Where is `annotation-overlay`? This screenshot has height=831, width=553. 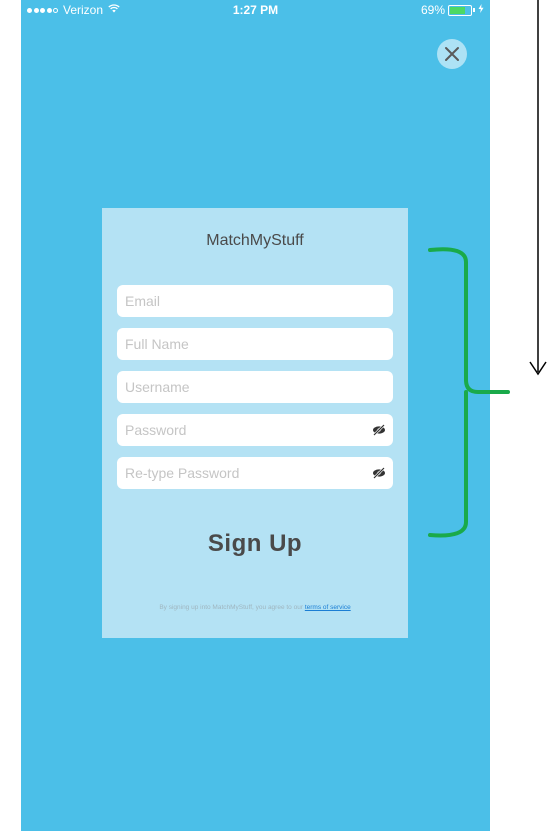 annotation-overlay is located at coordinates (487, 269).